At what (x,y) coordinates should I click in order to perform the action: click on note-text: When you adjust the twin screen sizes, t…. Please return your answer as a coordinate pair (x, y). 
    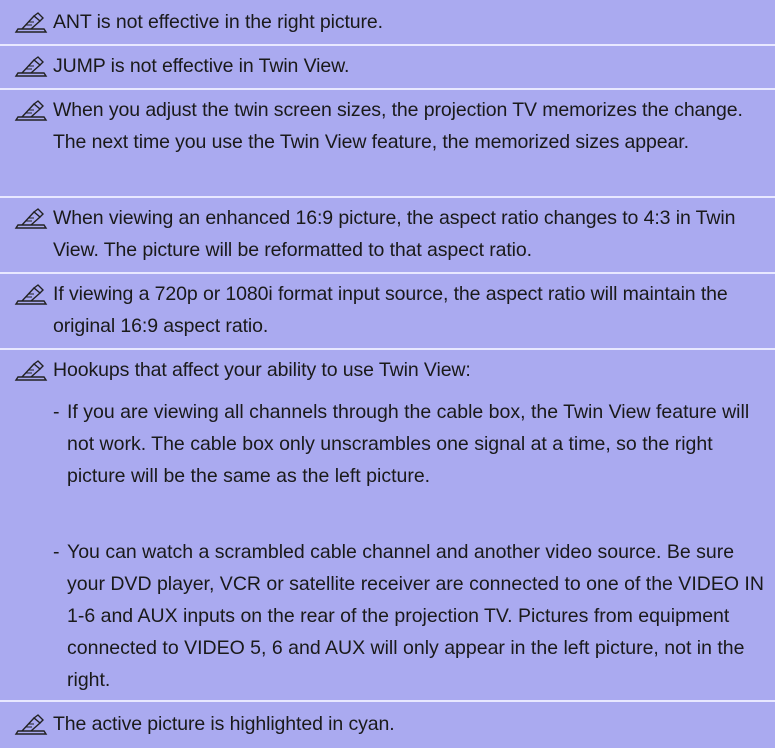
    Looking at the image, I should click on (398, 126).